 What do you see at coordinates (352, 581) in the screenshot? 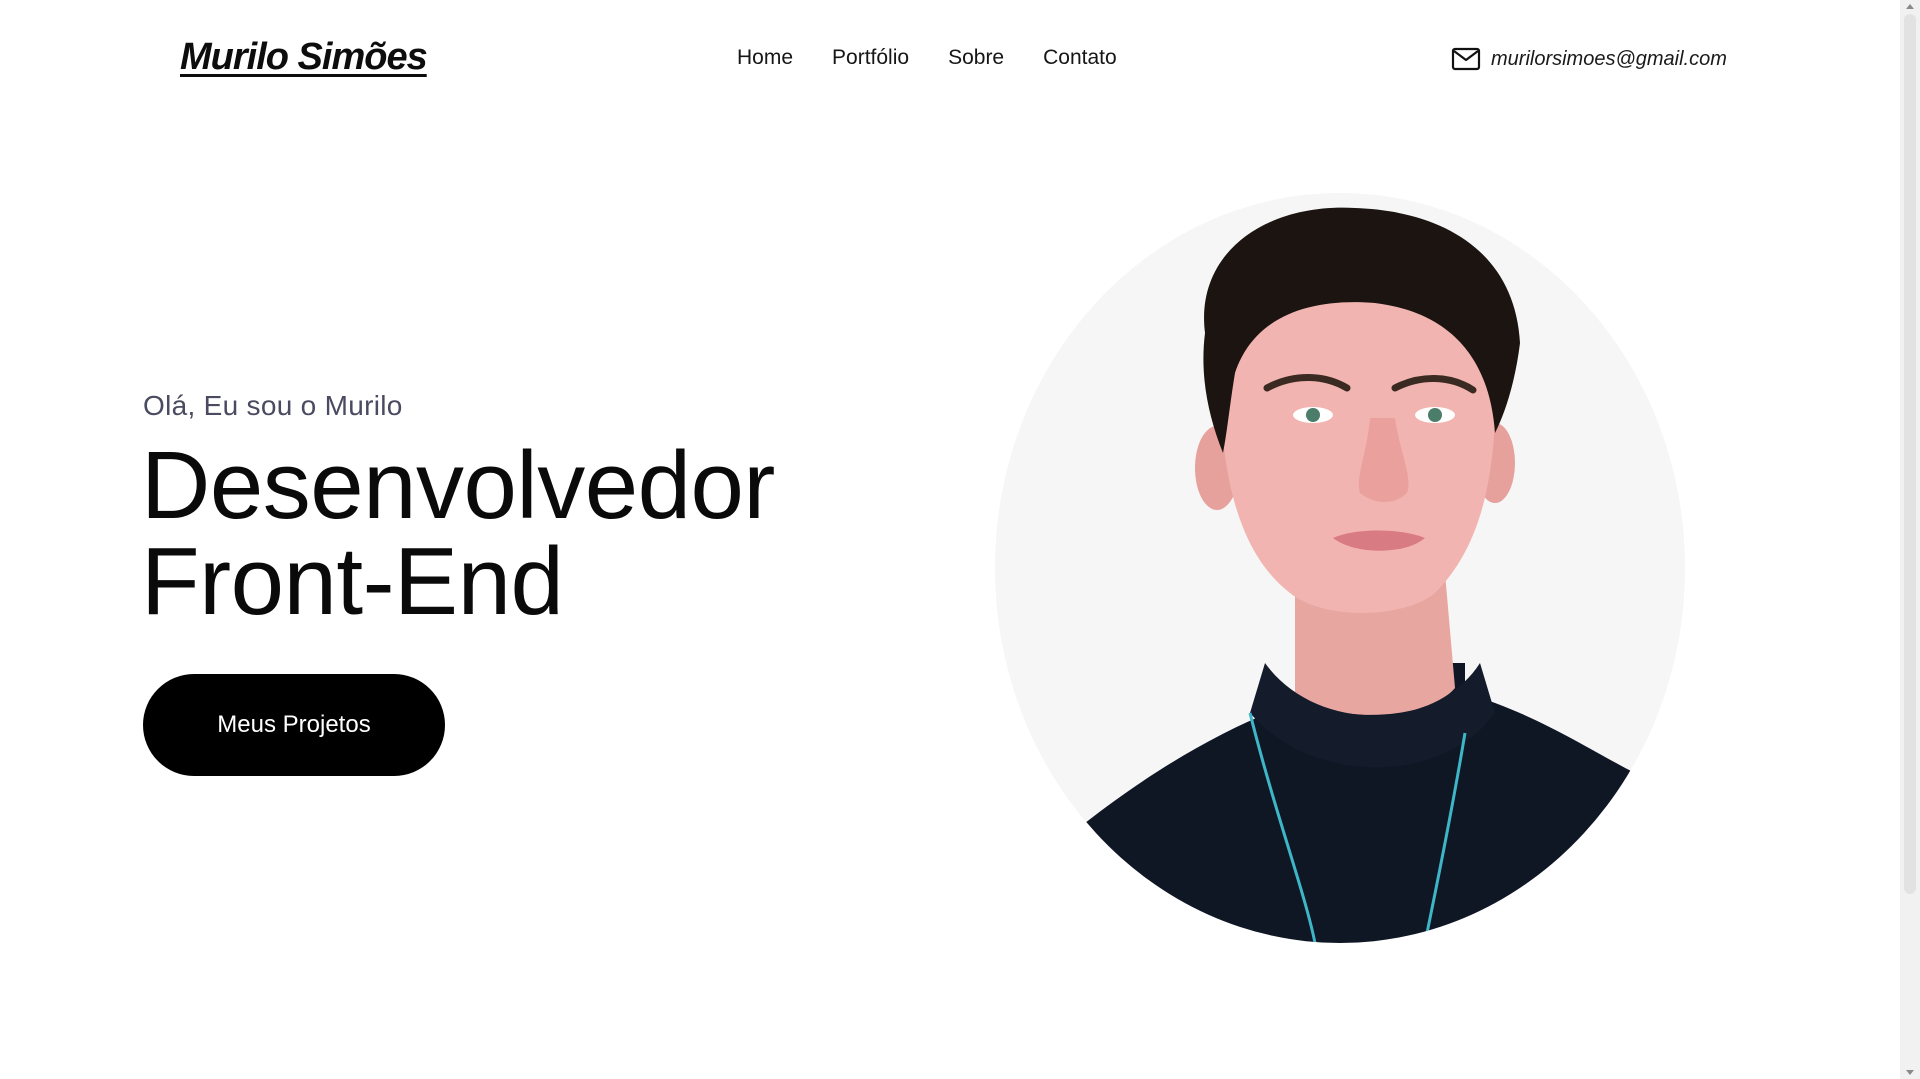
I see `hero-headline-line2: Front-End` at bounding box center [352, 581].